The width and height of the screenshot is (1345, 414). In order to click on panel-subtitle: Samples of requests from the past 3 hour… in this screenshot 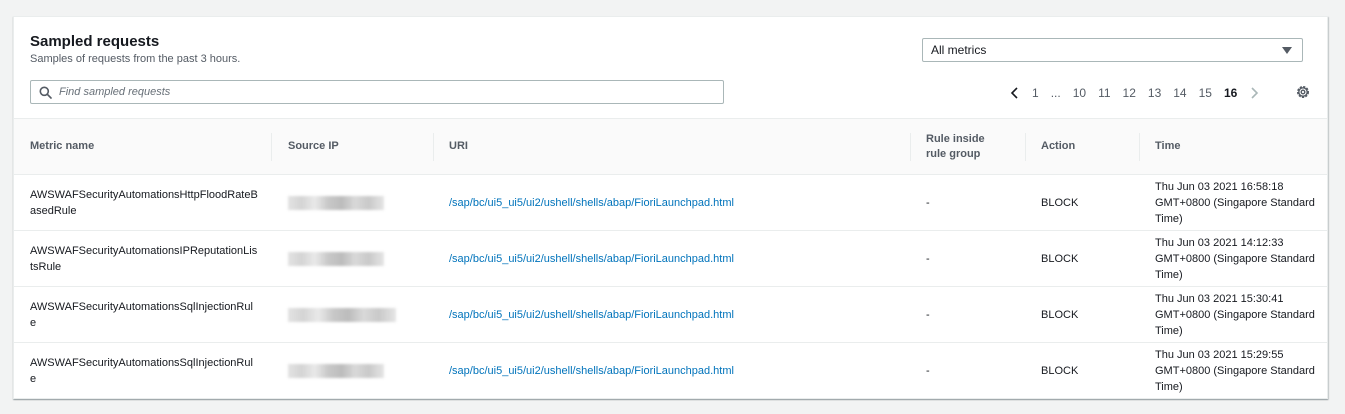, I will do `click(135, 59)`.